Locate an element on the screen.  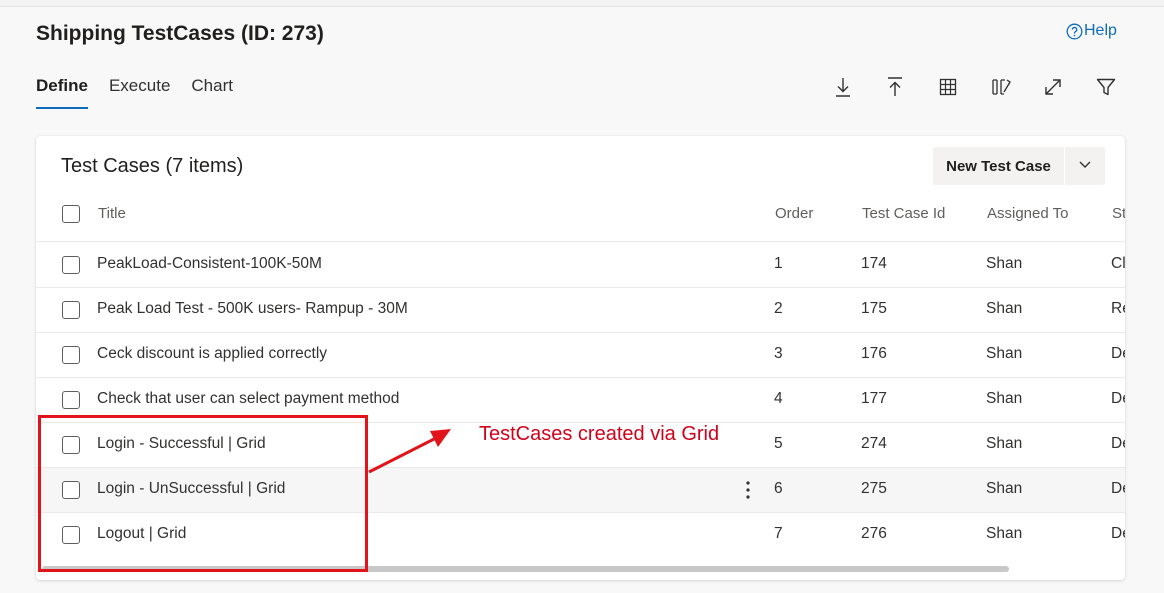
row-test-case-id: 274 is located at coordinates (874, 443).